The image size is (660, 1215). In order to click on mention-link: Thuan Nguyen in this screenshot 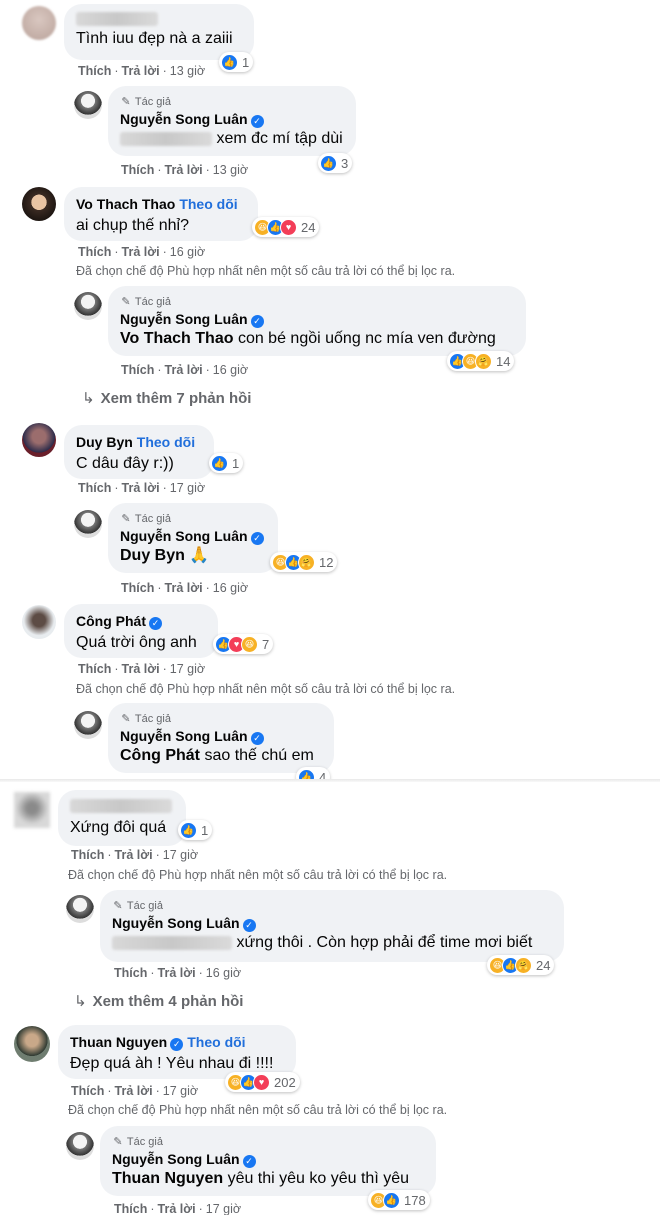, I will do `click(167, 1178)`.